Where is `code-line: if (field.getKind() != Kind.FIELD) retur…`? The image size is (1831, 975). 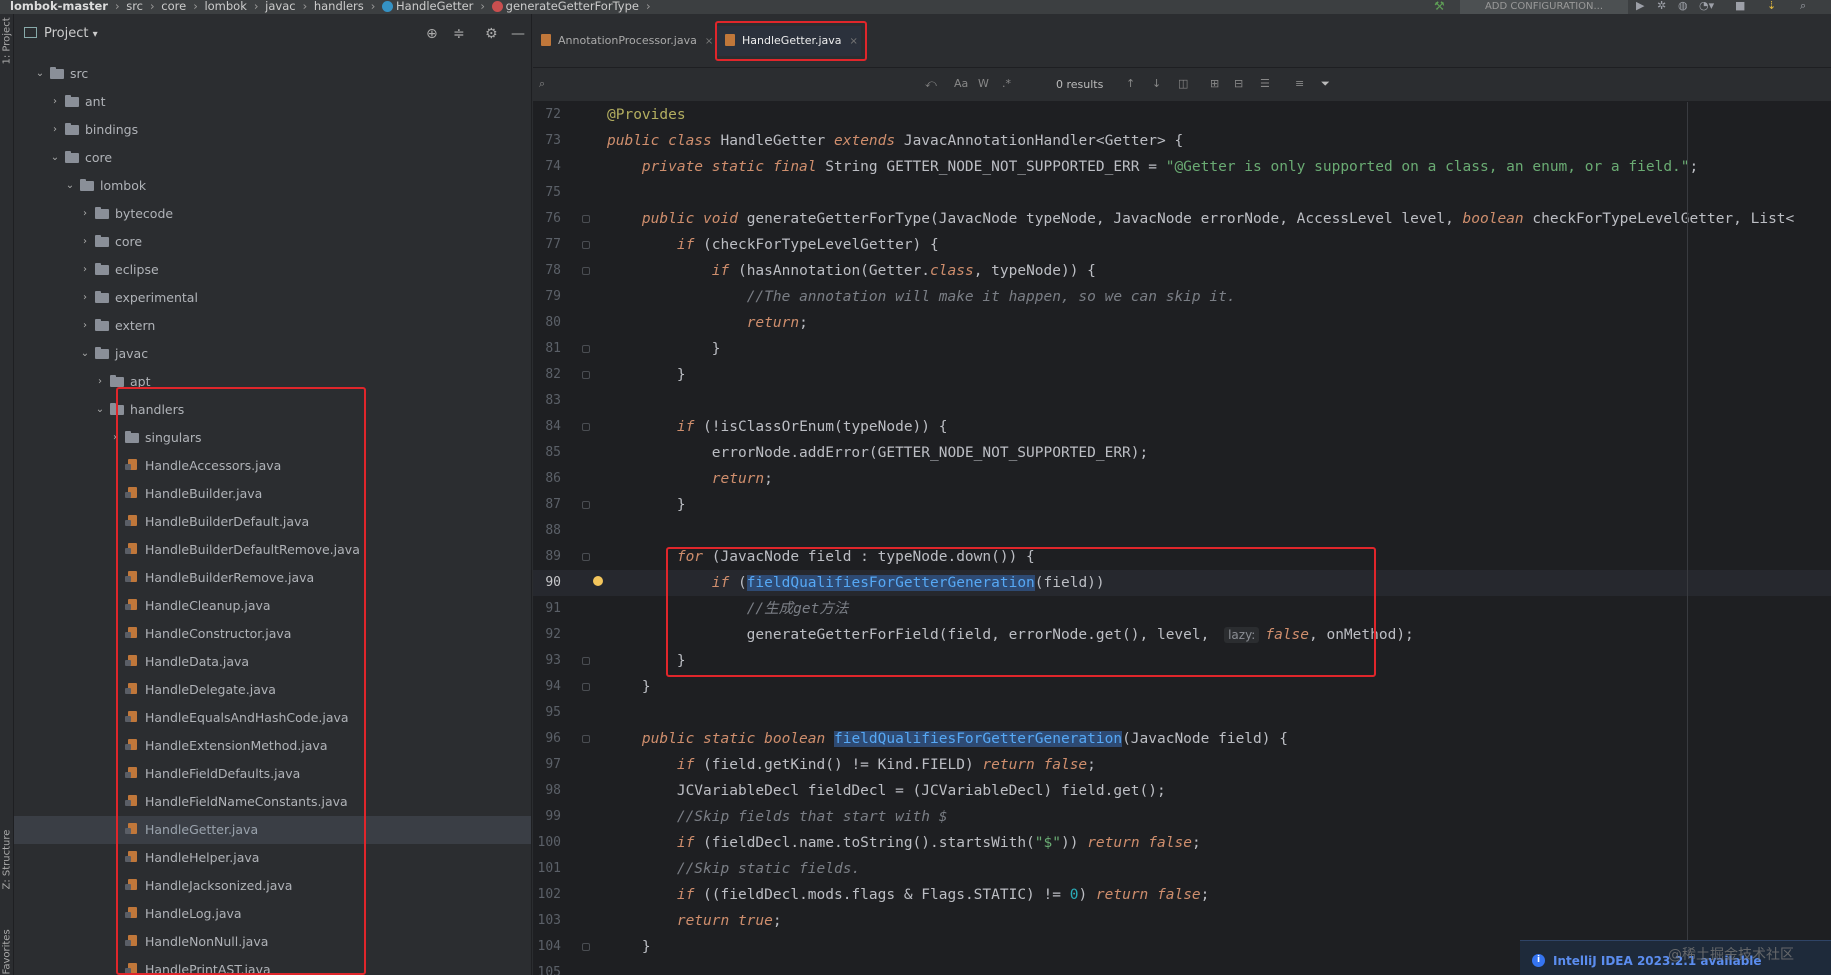 code-line: if (field.getKind() != Kind.FIELD) retur… is located at coordinates (851, 765).